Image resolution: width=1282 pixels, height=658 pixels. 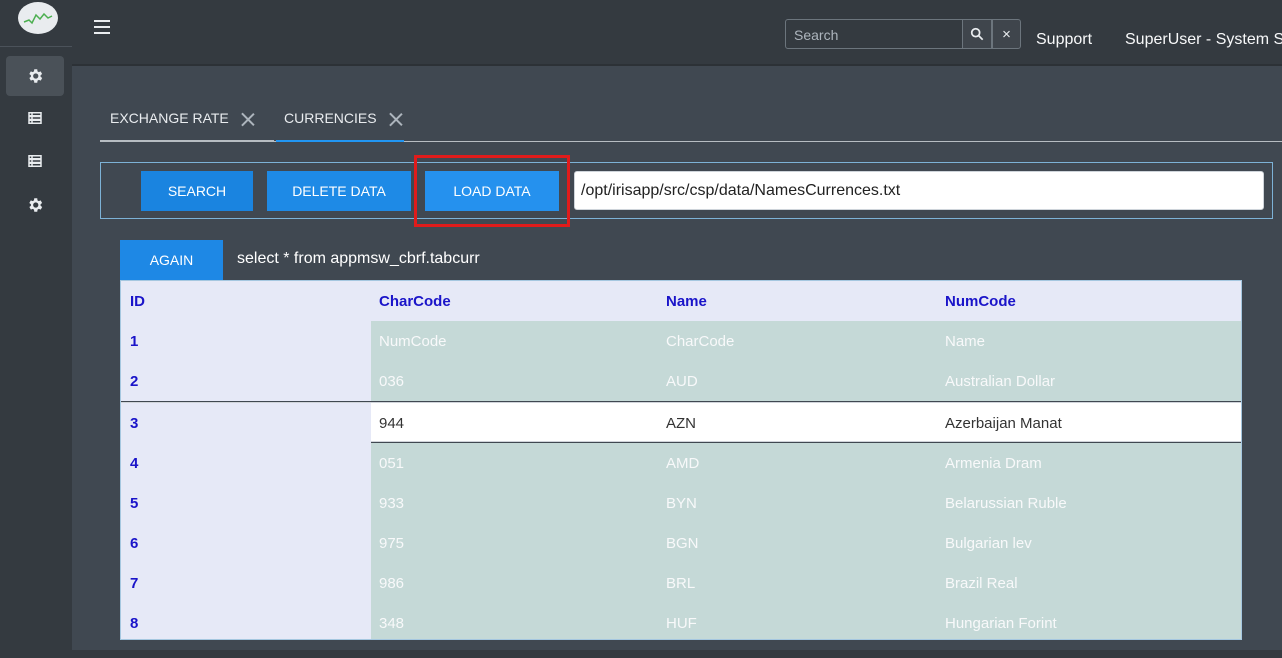 What do you see at coordinates (1203, 40) in the screenshot?
I see `user-menu: SuperUser - System Su` at bounding box center [1203, 40].